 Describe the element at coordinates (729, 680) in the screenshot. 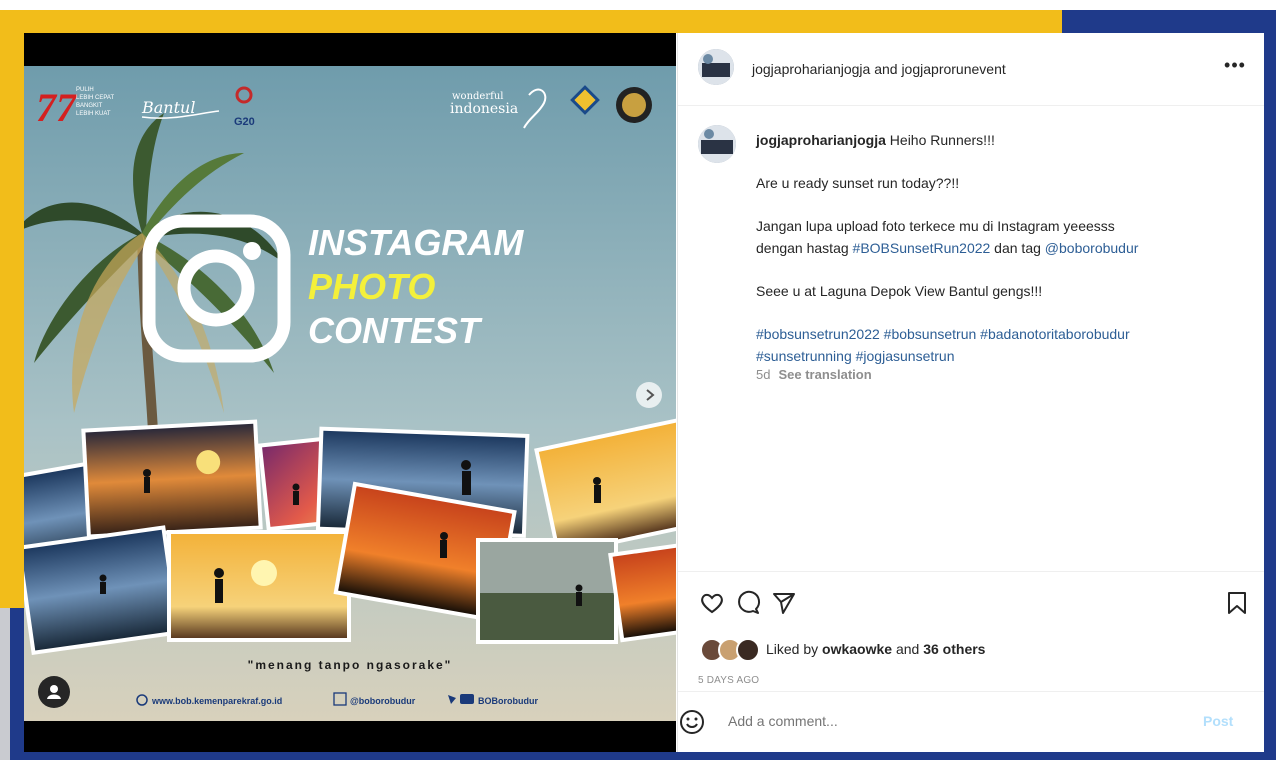

I see `posted-time: 5 DAYS AGO` at that location.